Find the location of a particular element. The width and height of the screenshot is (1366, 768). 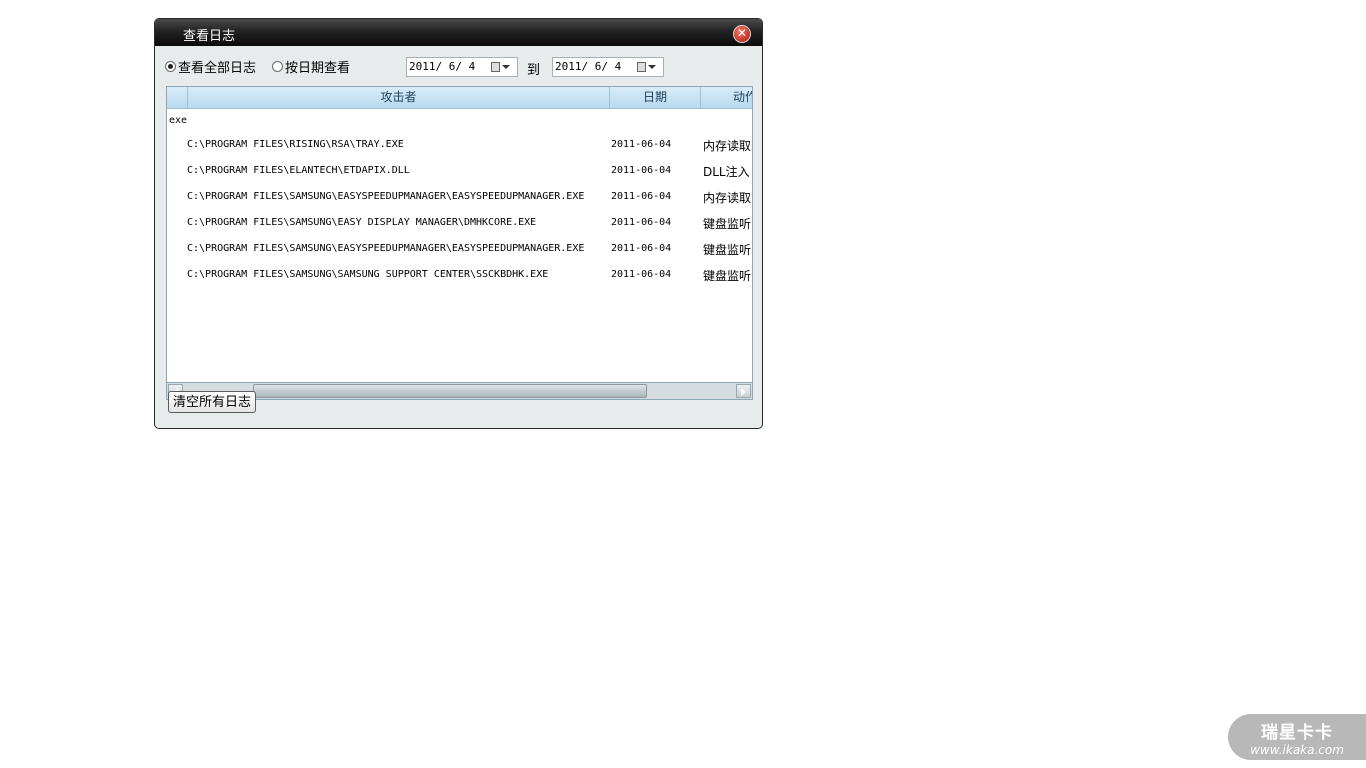

date-from-picker: 2011/ 6/ 4 is located at coordinates (462, 67).